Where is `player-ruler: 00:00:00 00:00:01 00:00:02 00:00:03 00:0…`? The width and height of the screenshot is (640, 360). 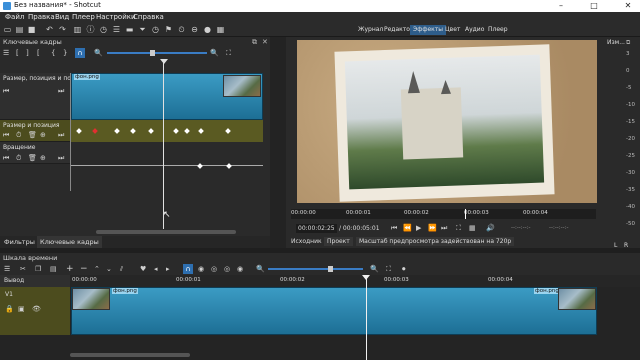 player-ruler: 00:00:00 00:00:01 00:00:02 00:00:03 00:0… is located at coordinates (443, 214).